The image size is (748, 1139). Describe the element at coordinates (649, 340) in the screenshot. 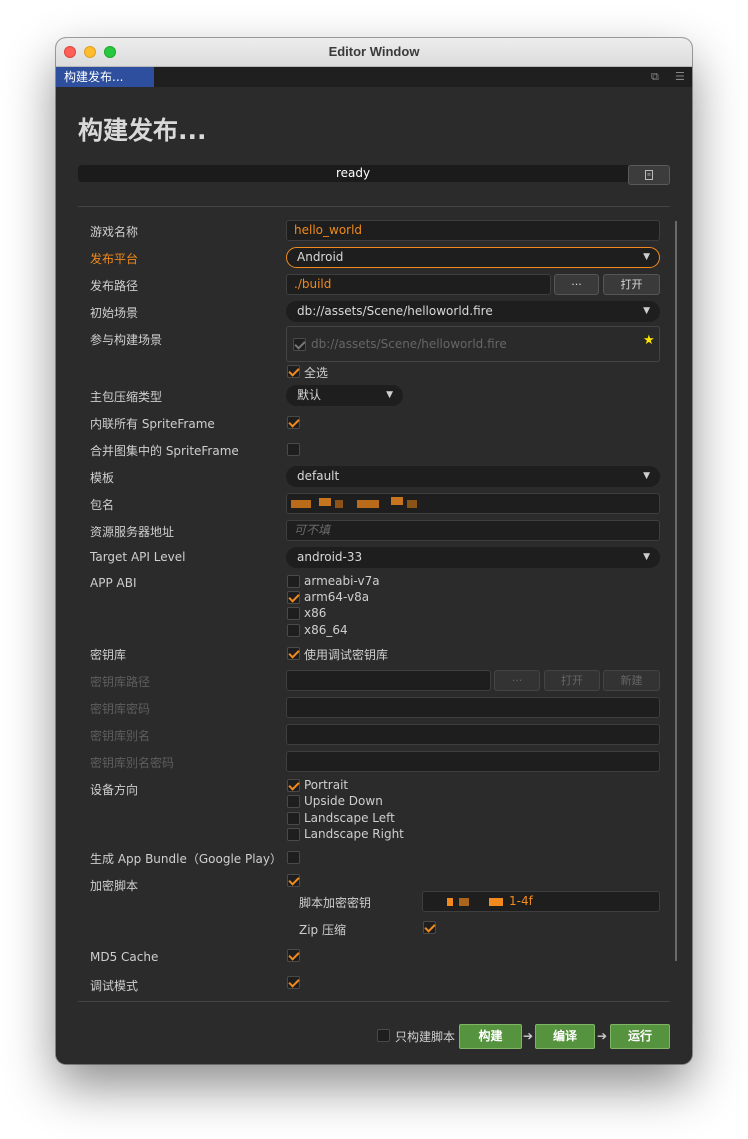

I see `star-icon: ★` at that location.